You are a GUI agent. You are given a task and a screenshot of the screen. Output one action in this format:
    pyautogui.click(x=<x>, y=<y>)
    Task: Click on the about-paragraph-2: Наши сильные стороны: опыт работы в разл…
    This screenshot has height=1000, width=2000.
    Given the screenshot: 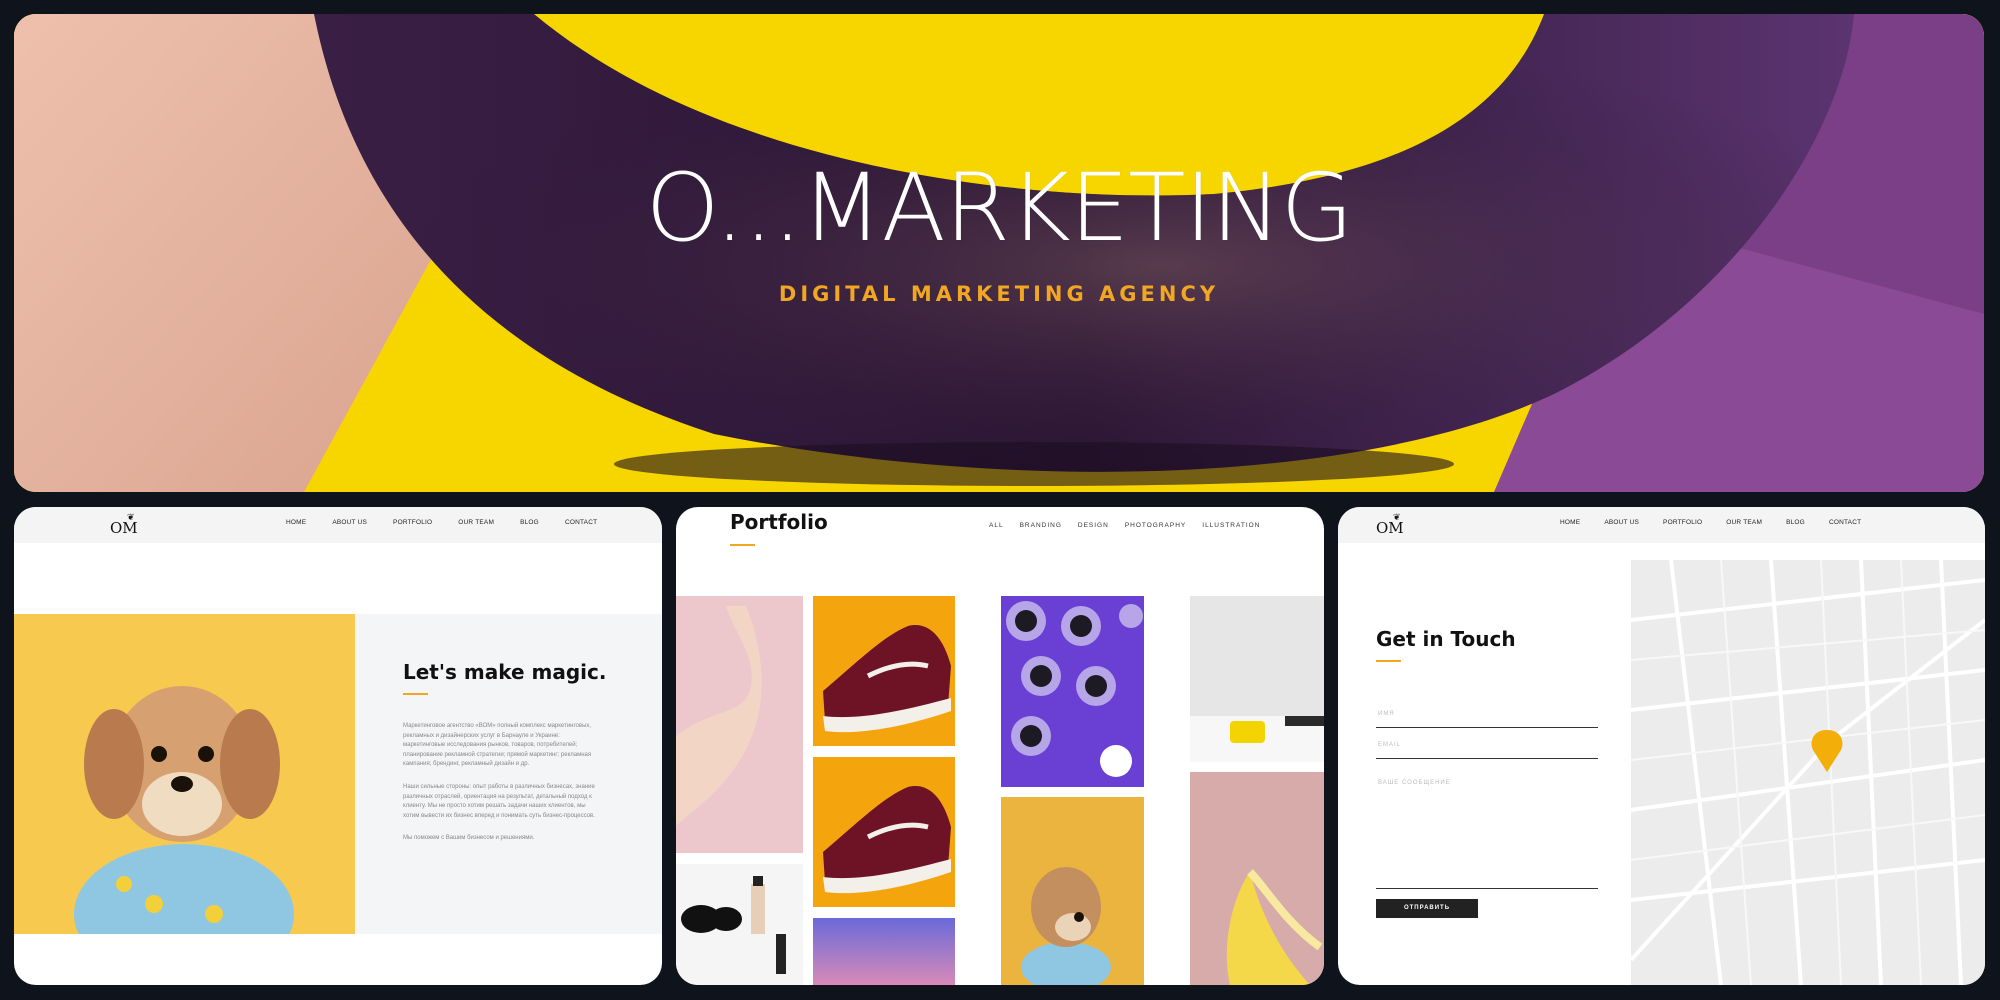 What is the action you would take?
    pyautogui.click(x=499, y=801)
    